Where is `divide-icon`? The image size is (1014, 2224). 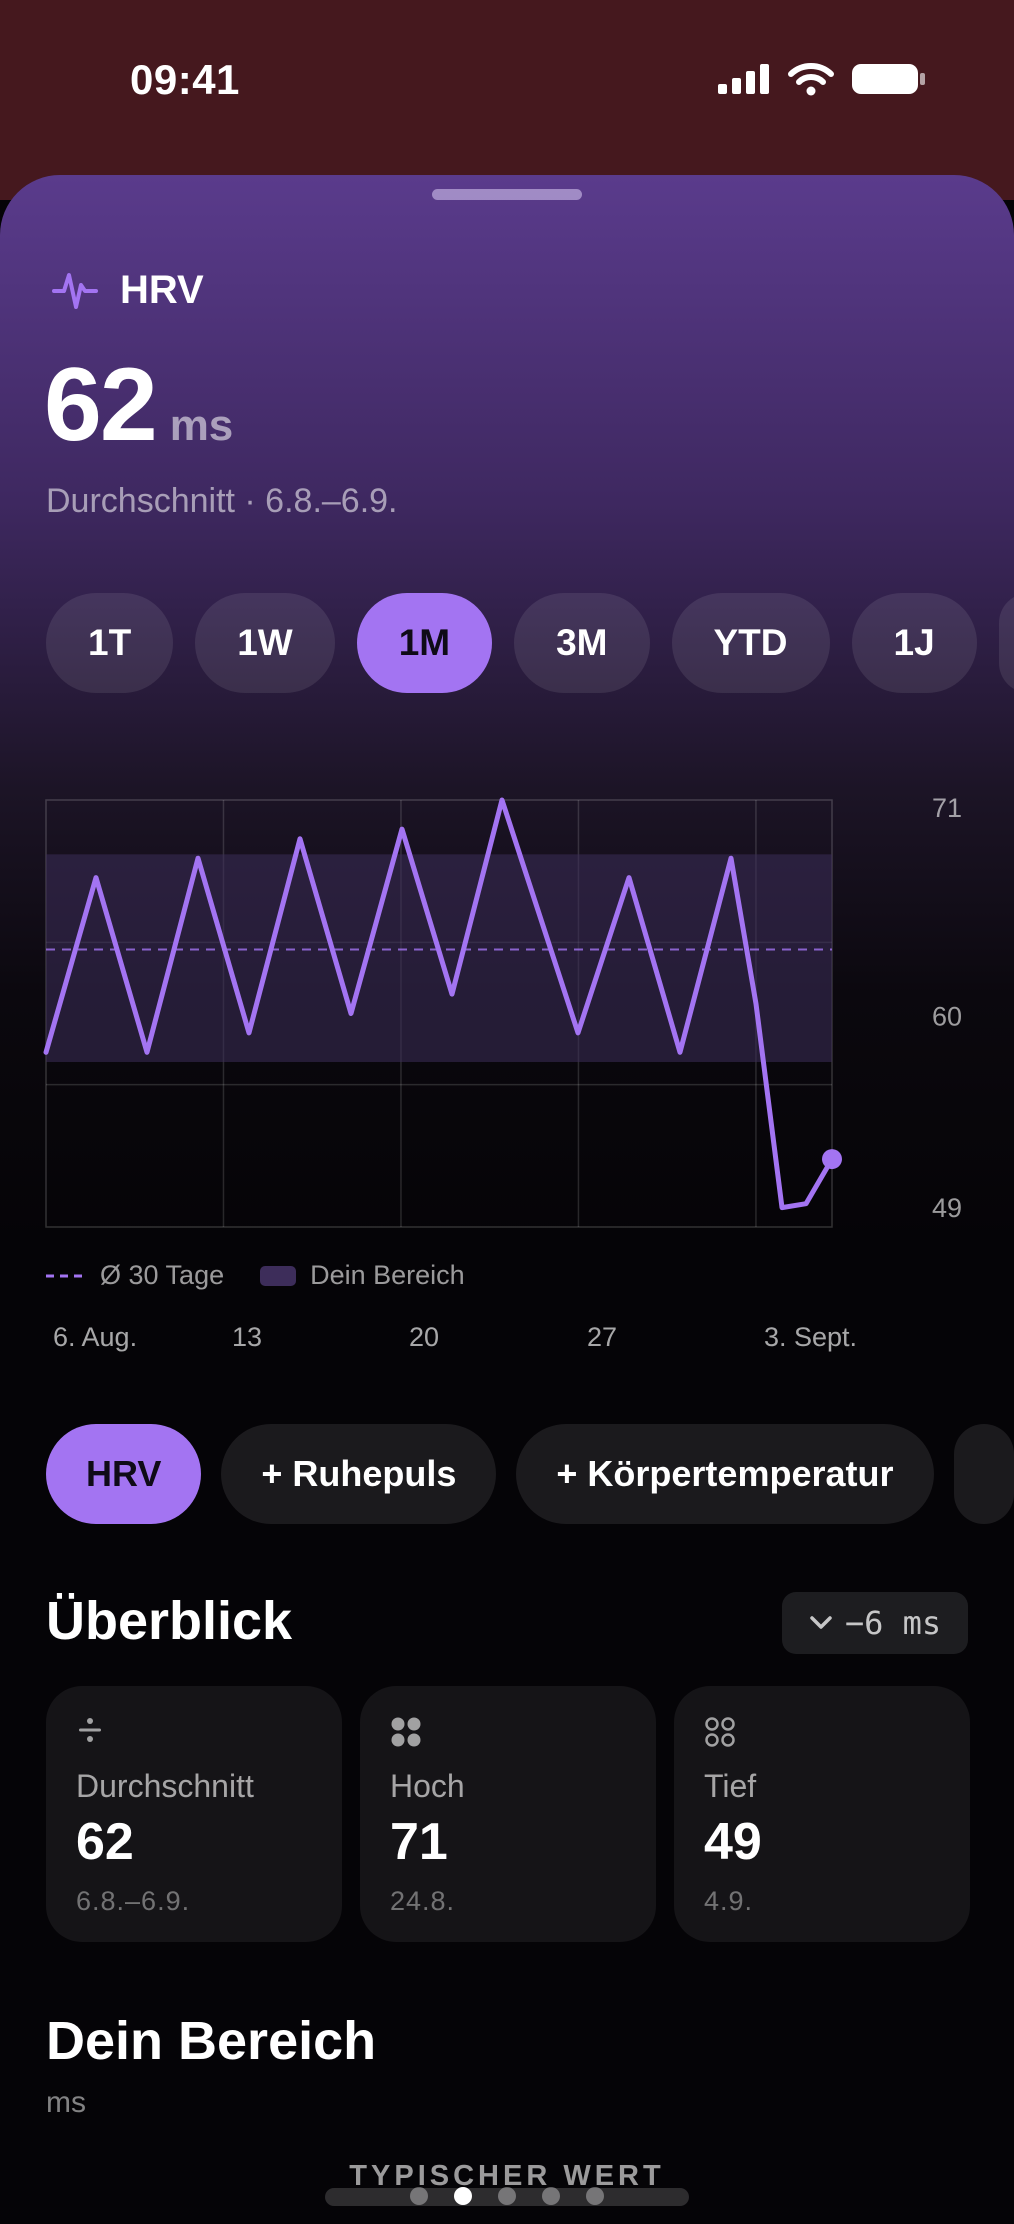
divide-icon is located at coordinates (90, 1730).